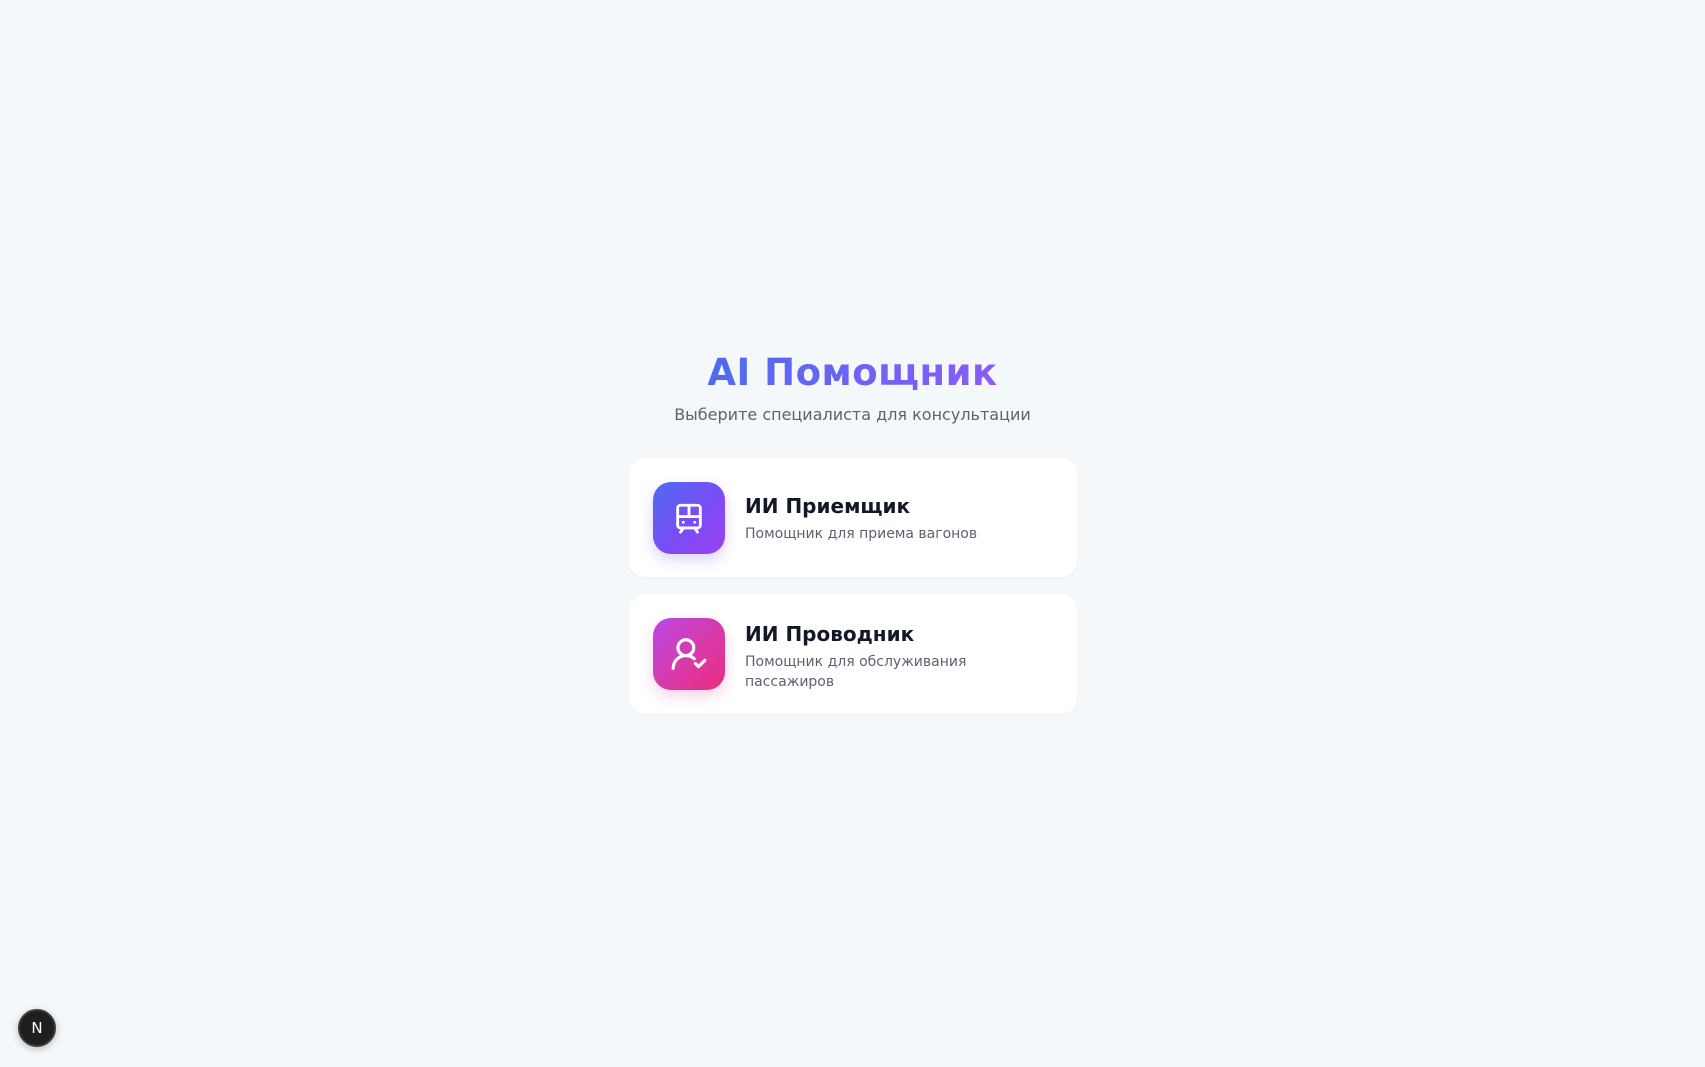 This screenshot has height=1067, width=1705. I want to click on train-icon, so click(689, 518).